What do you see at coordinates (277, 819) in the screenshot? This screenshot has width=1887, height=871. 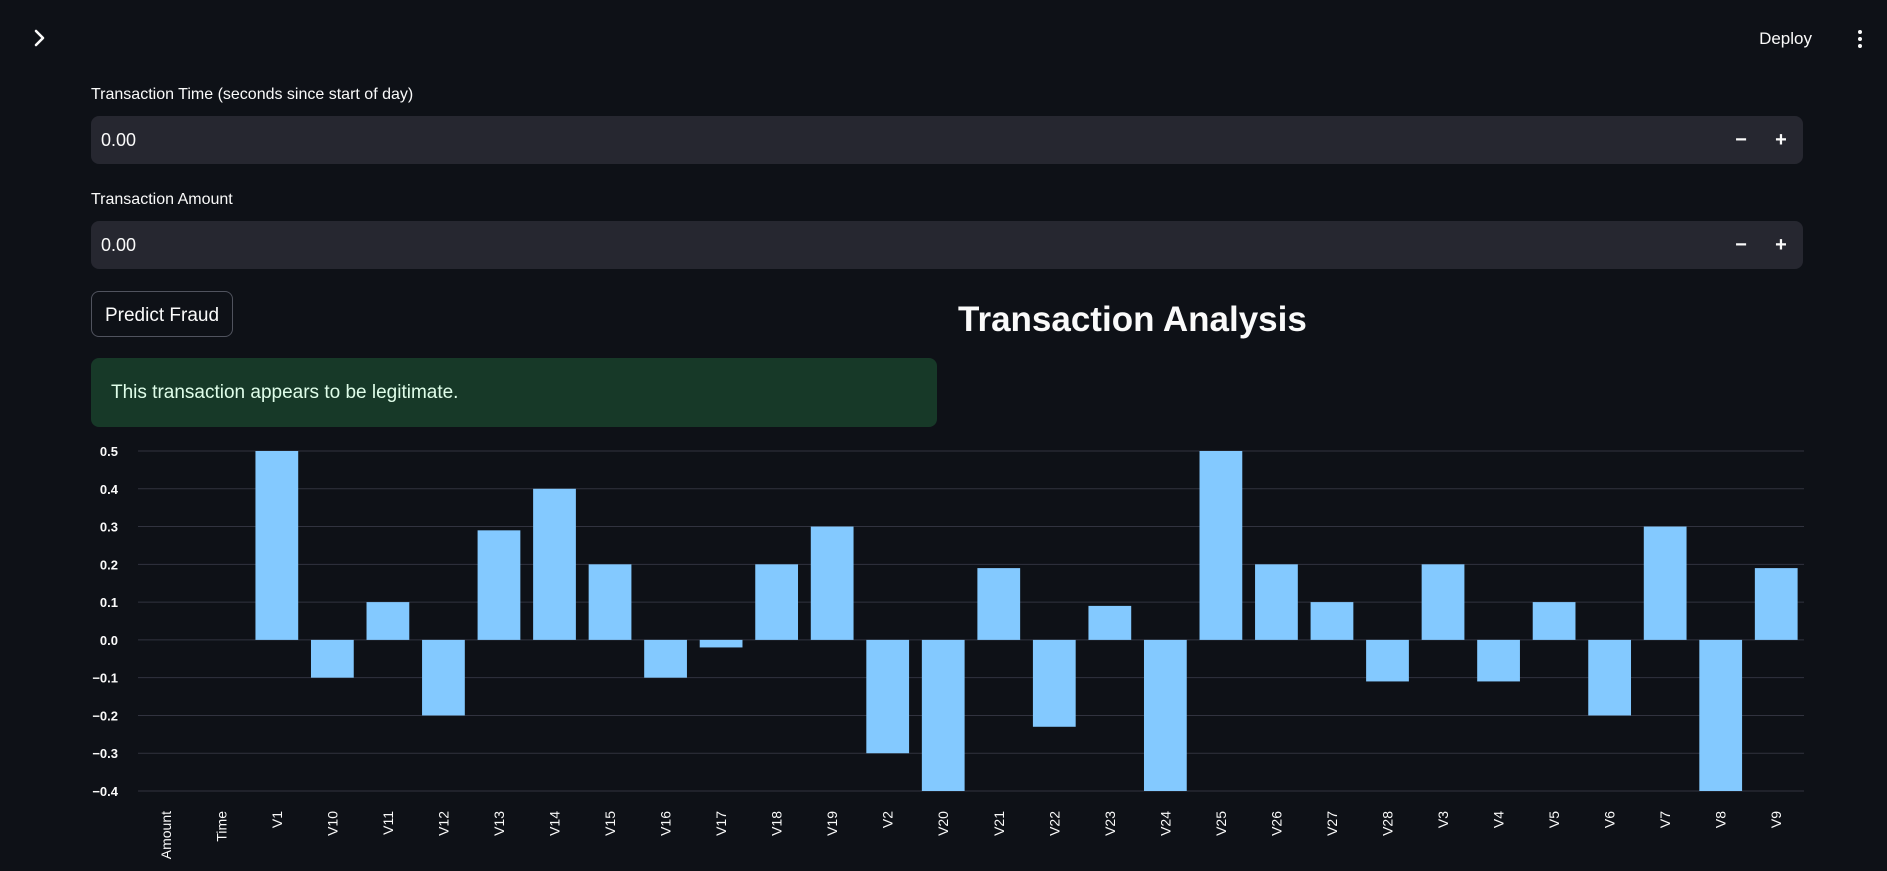 I see `x-tick-label: V1` at bounding box center [277, 819].